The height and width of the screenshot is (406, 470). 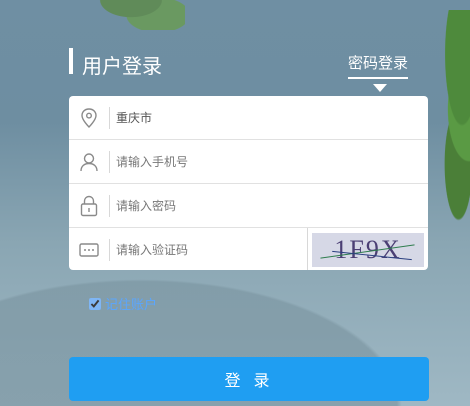 What do you see at coordinates (89, 205) in the screenshot?
I see `lock-icon` at bounding box center [89, 205].